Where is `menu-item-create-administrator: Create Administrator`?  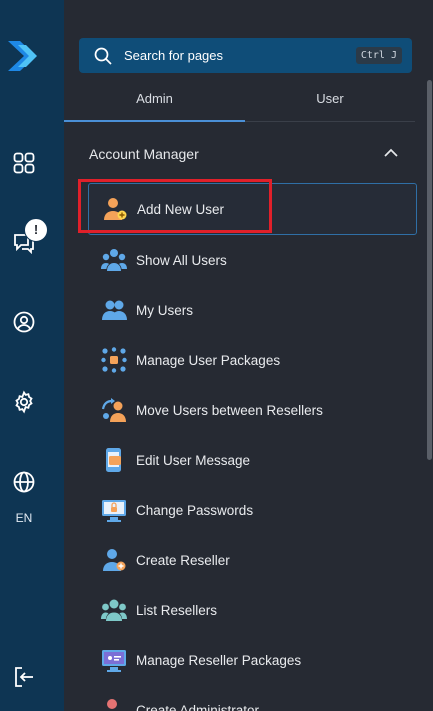
menu-item-create-administrator: Create Administrator is located at coordinates (252, 698).